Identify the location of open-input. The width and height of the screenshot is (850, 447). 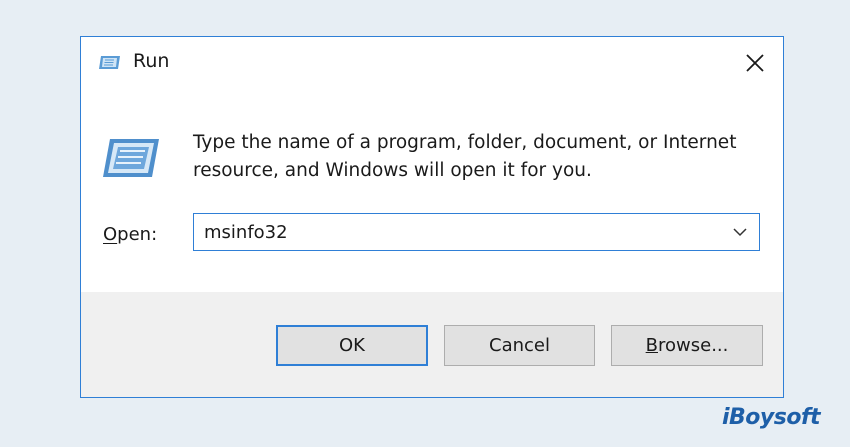
(459, 232).